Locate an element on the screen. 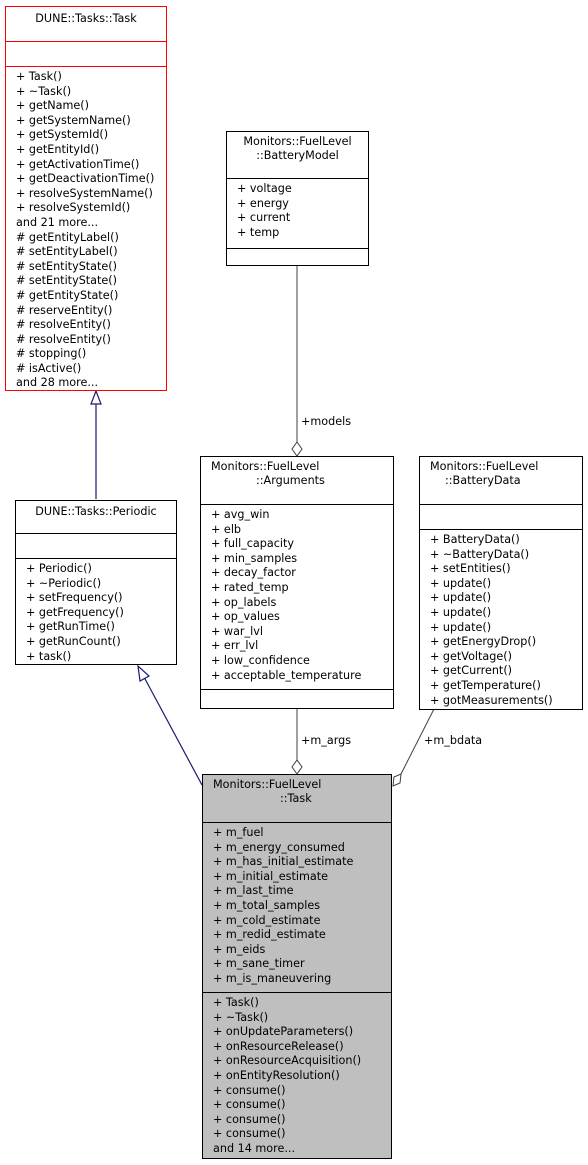 The image size is (588, 1165). class-title-line: ::Task is located at coordinates (296, 798).